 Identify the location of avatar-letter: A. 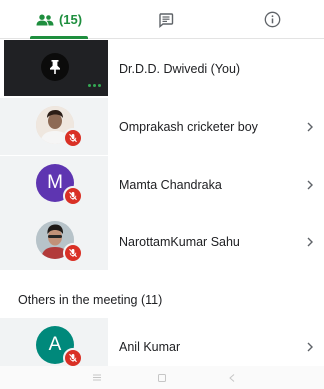
(55, 344).